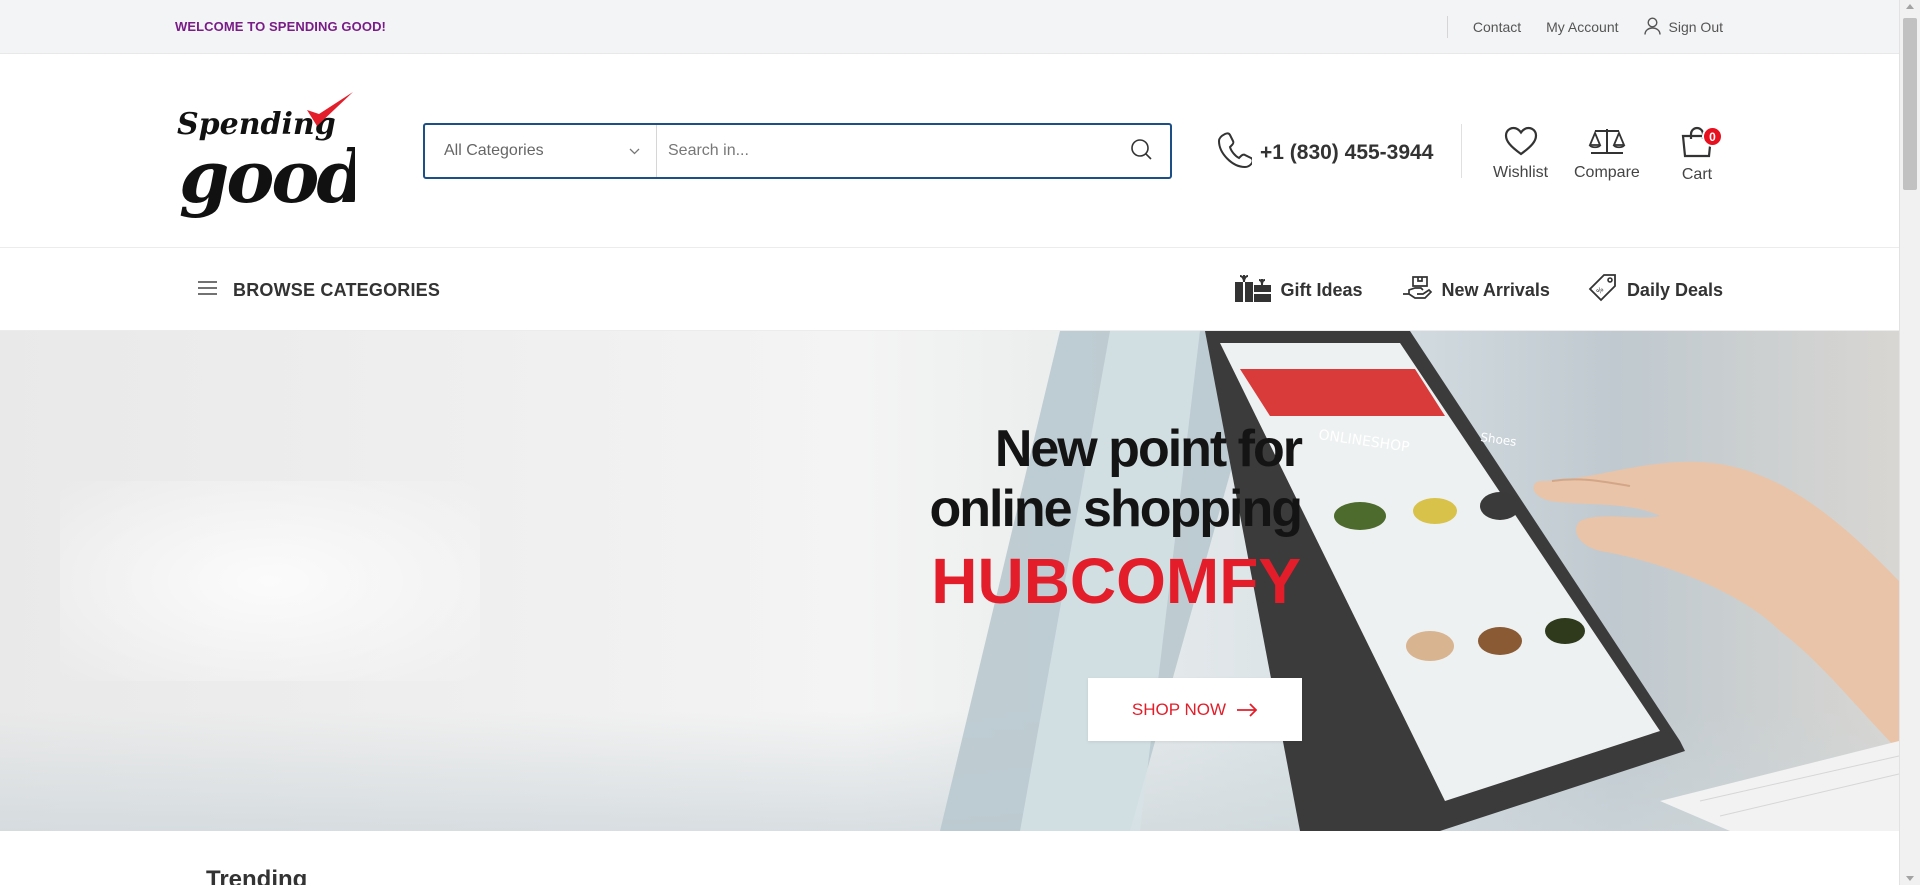  I want to click on spending-good-logo: Spending good, so click(271, 154).